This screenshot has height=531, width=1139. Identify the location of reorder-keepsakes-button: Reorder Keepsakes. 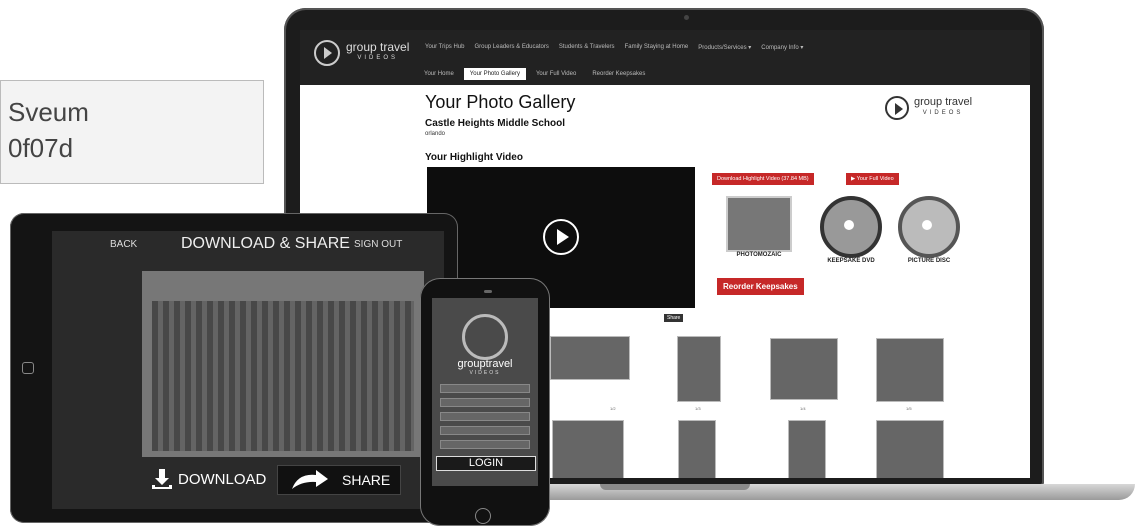
(760, 286).